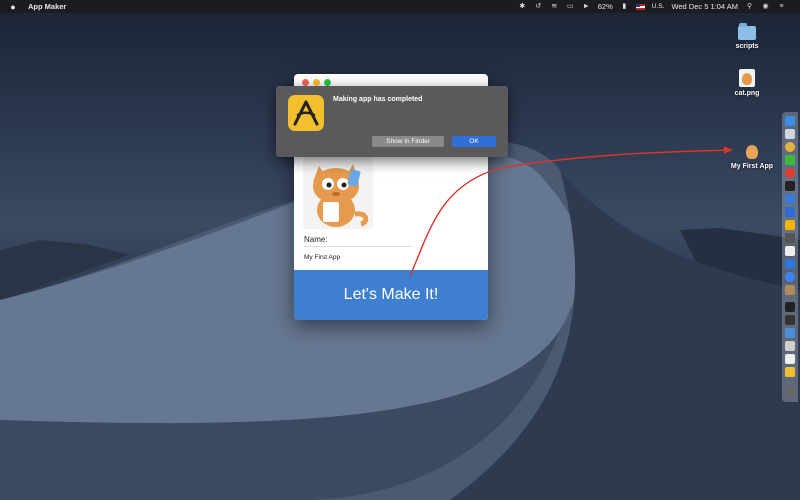  I want to click on clock: Wed Dec 5 1:04 AM, so click(704, 6).